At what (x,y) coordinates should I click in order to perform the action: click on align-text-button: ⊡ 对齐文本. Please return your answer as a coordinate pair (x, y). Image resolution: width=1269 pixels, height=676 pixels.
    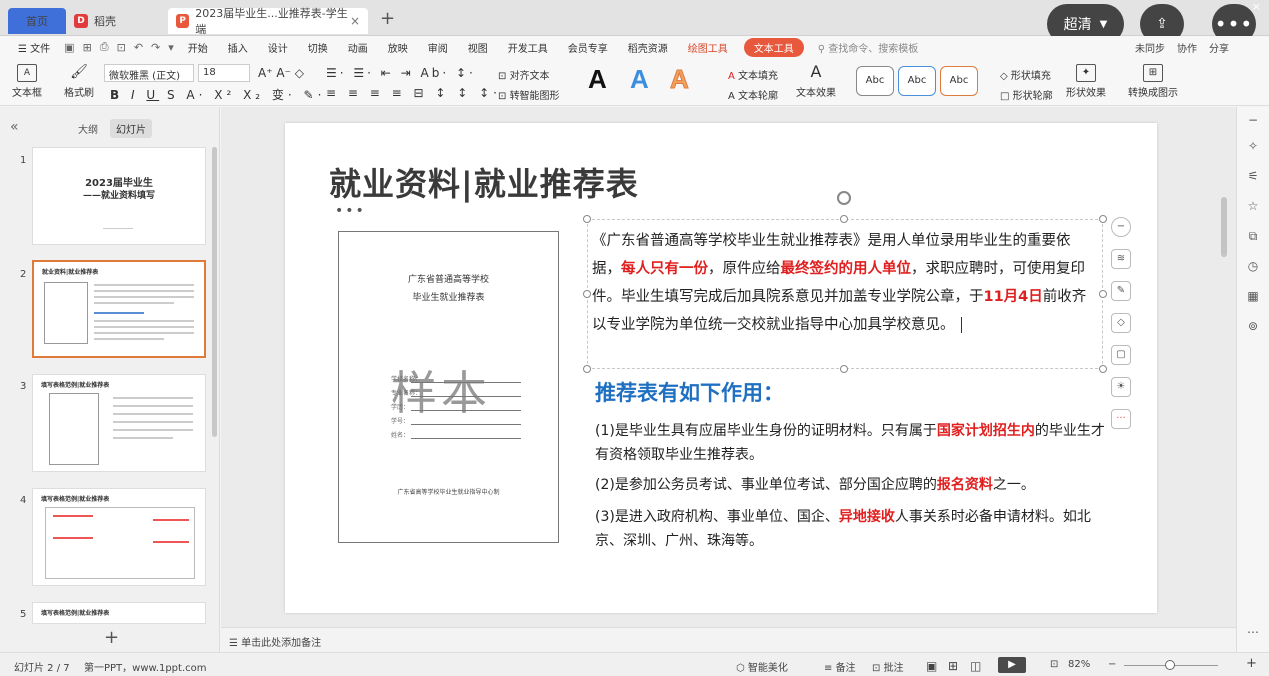
    Looking at the image, I should click on (524, 74).